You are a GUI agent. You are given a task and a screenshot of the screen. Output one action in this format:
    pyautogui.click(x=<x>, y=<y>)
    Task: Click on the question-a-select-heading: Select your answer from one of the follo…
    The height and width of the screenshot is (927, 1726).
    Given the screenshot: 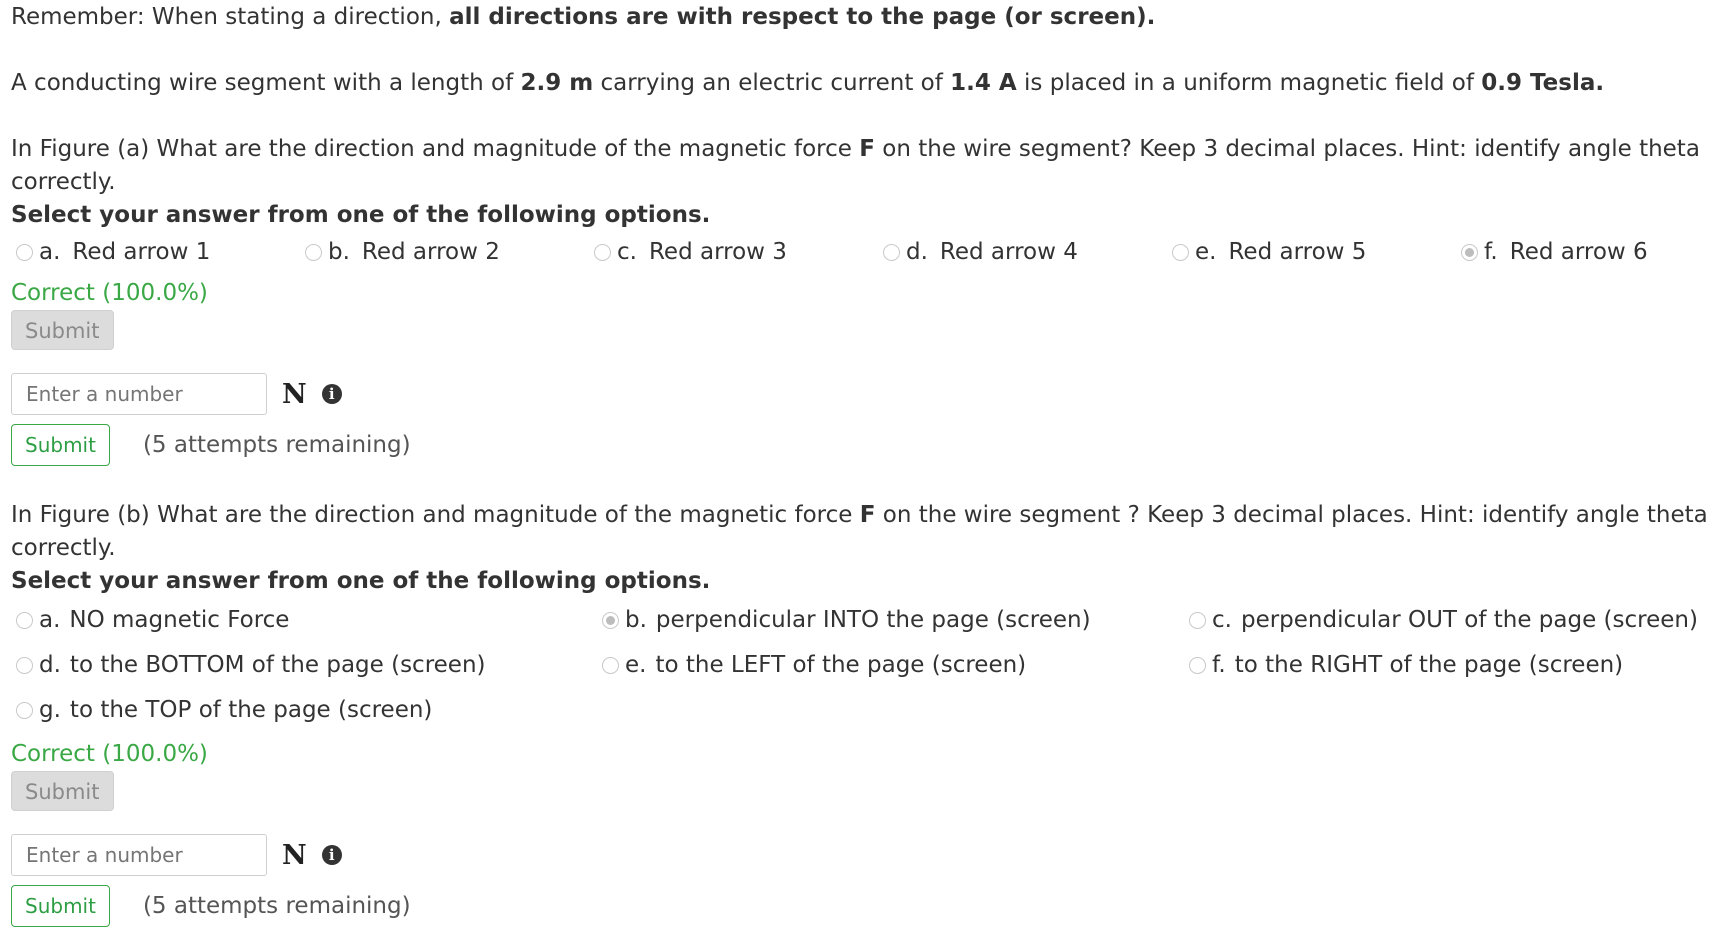 What is the action you would take?
    pyautogui.click(x=361, y=215)
    